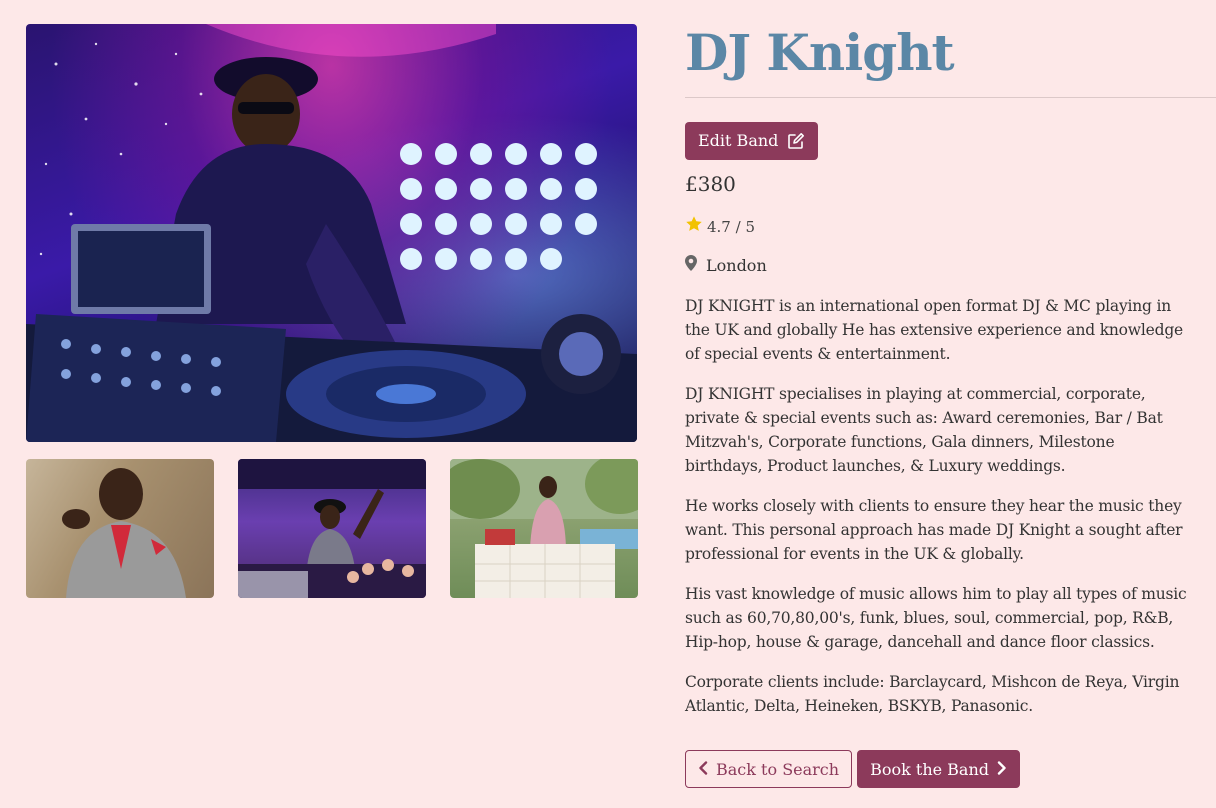 The width and height of the screenshot is (1216, 808). I want to click on band-price: £380, so click(710, 184).